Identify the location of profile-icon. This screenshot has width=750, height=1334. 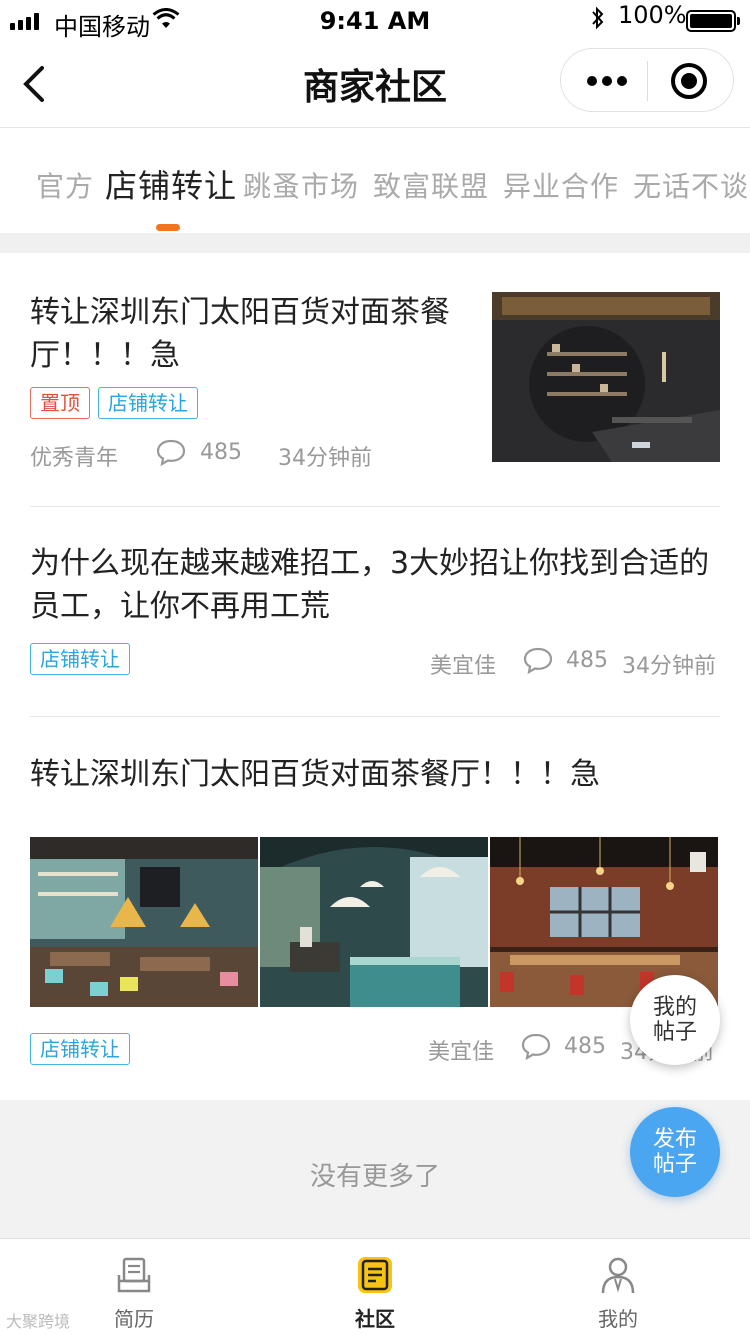
(618, 1275).